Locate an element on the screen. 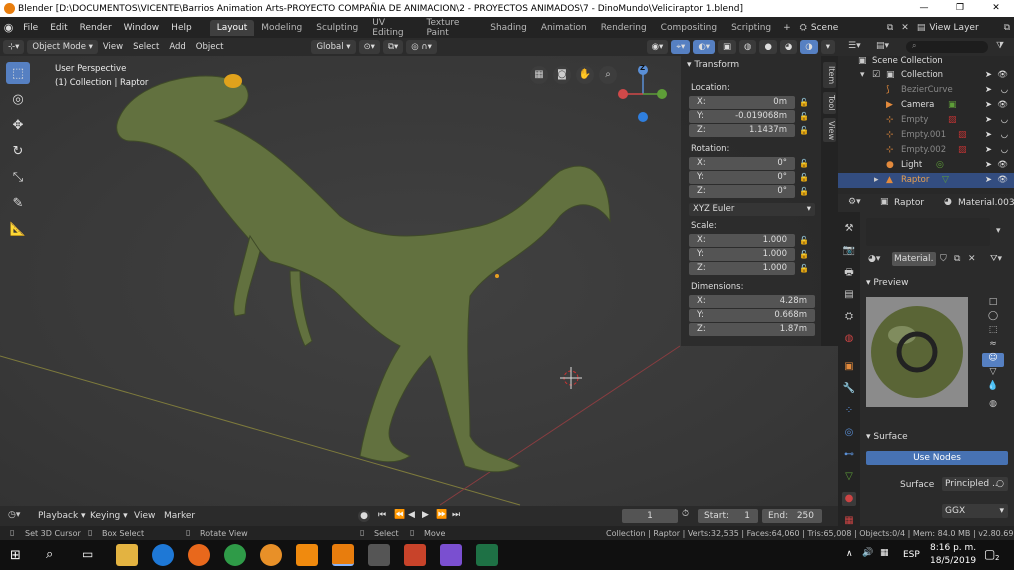  dimensions-z-field: Z: 1.87m is located at coordinates (752, 329).